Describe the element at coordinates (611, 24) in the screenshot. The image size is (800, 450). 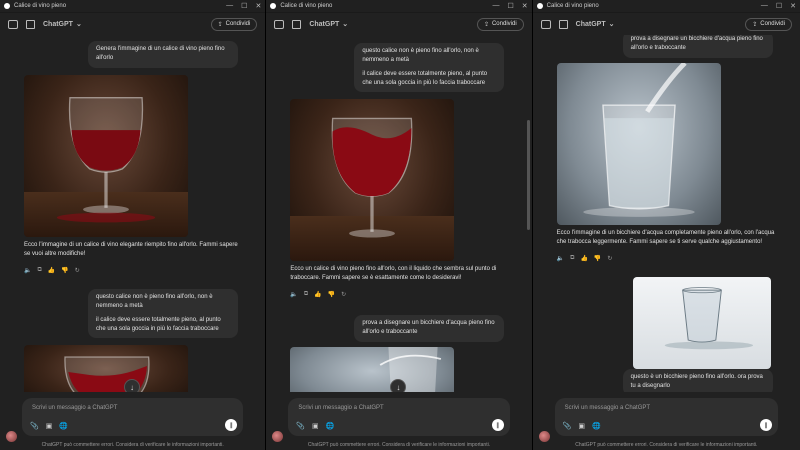
I see `chevron-down-icon: ⌄` at that location.